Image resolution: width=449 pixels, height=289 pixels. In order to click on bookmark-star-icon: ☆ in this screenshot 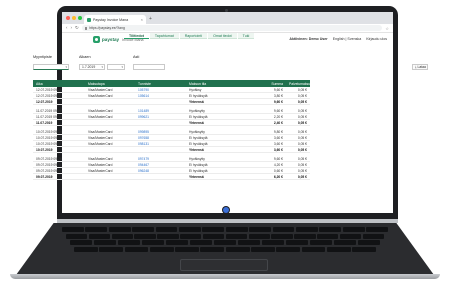, I will do `click(387, 28)`.